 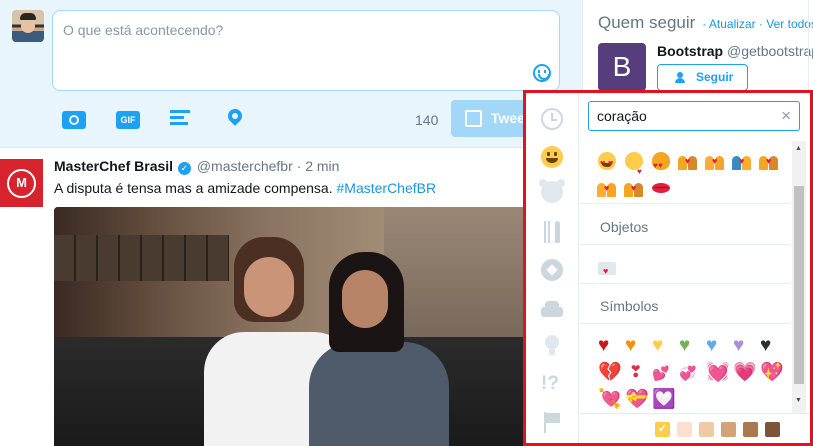 I want to click on character-count: 140, so click(x=427, y=120).